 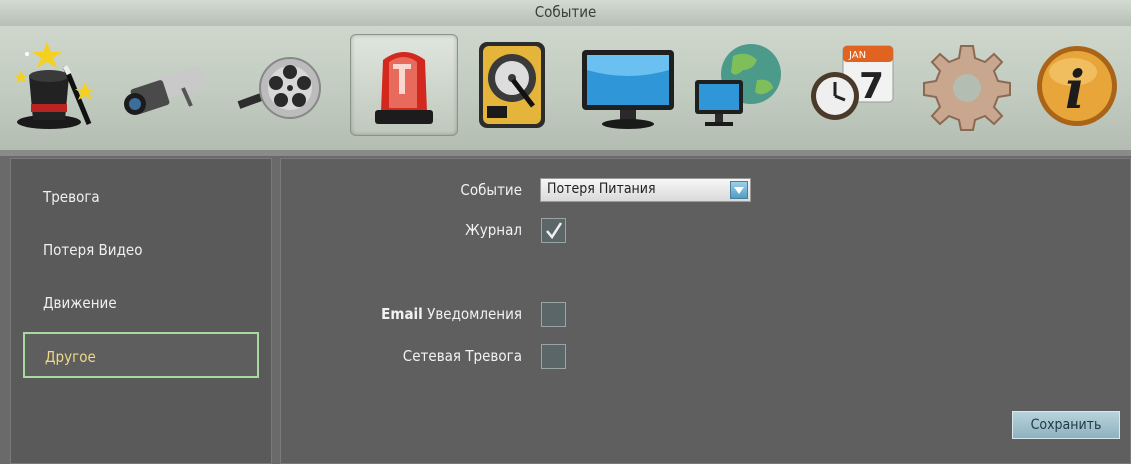 I want to click on sidebar-item-video-loss: Потеря Видео, so click(x=141, y=250).